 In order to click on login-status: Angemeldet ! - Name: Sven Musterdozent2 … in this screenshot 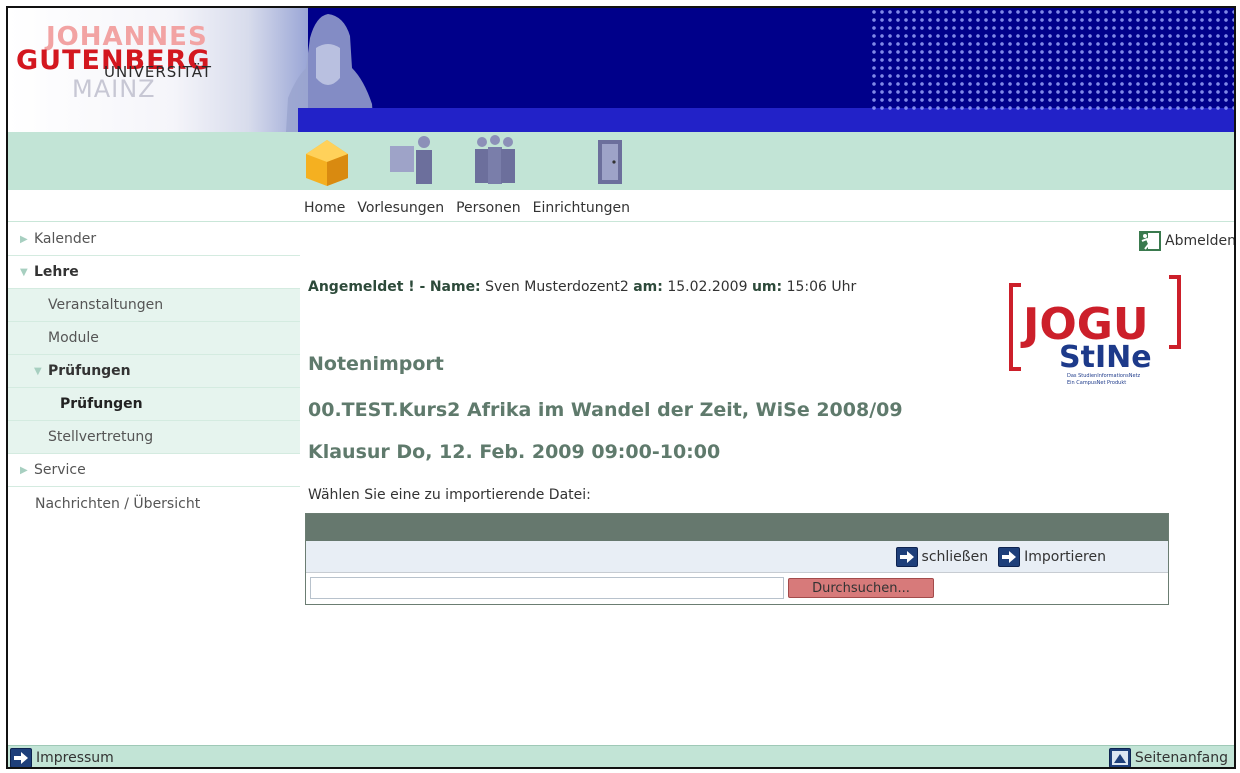, I will do `click(582, 287)`.